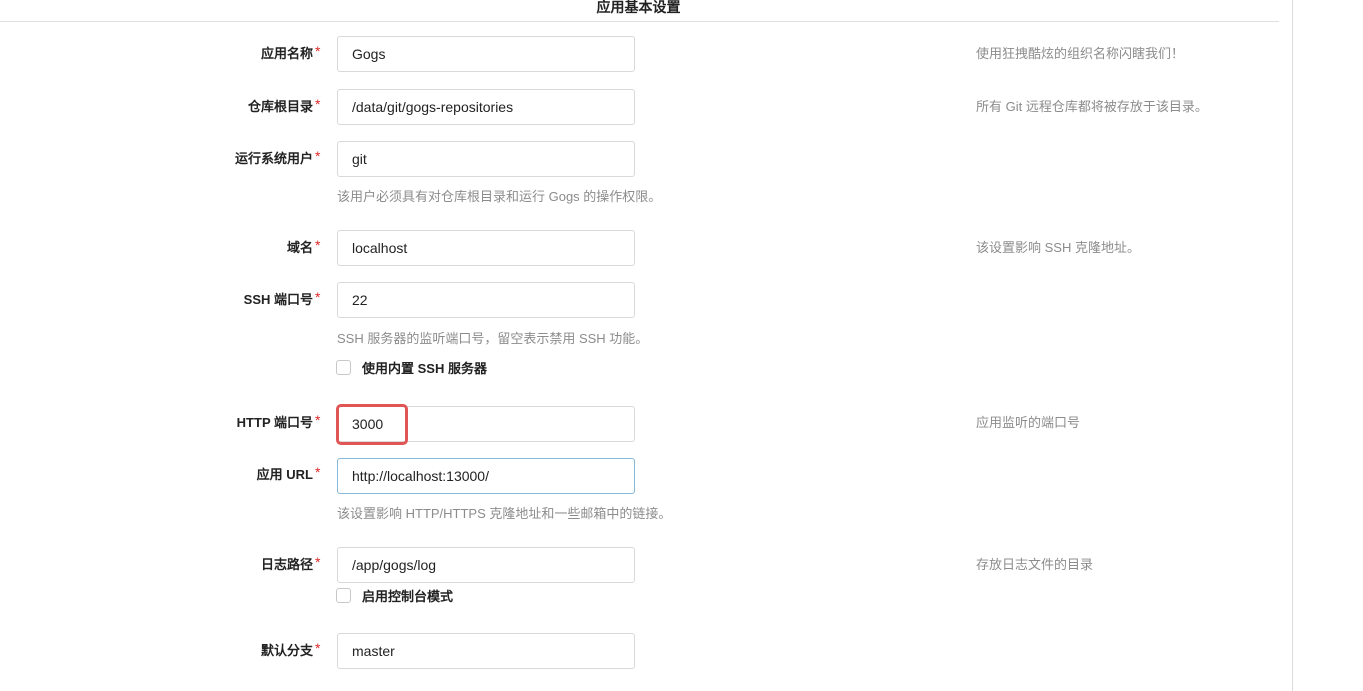  Describe the element at coordinates (273, 158) in the screenshot. I see `run-user-label: 运行系统用户` at that location.